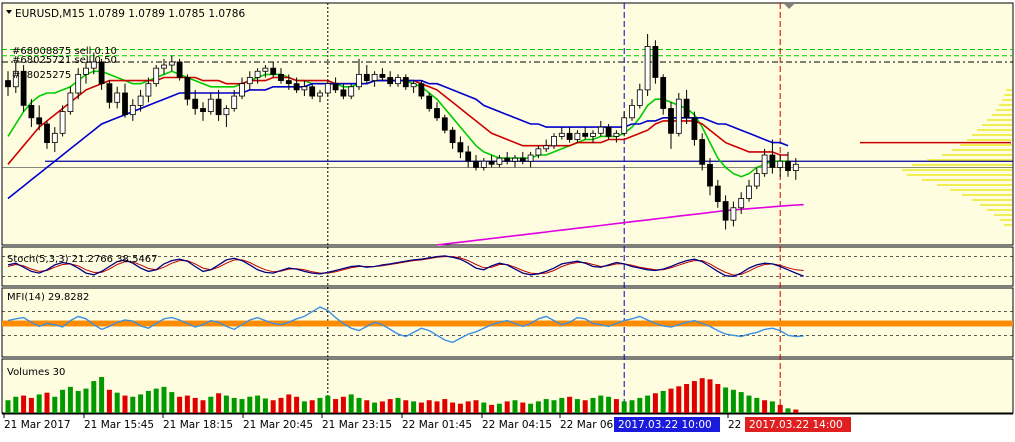  I want to click on cursor-label-red: 2017.03.22 14:00, so click(796, 425).